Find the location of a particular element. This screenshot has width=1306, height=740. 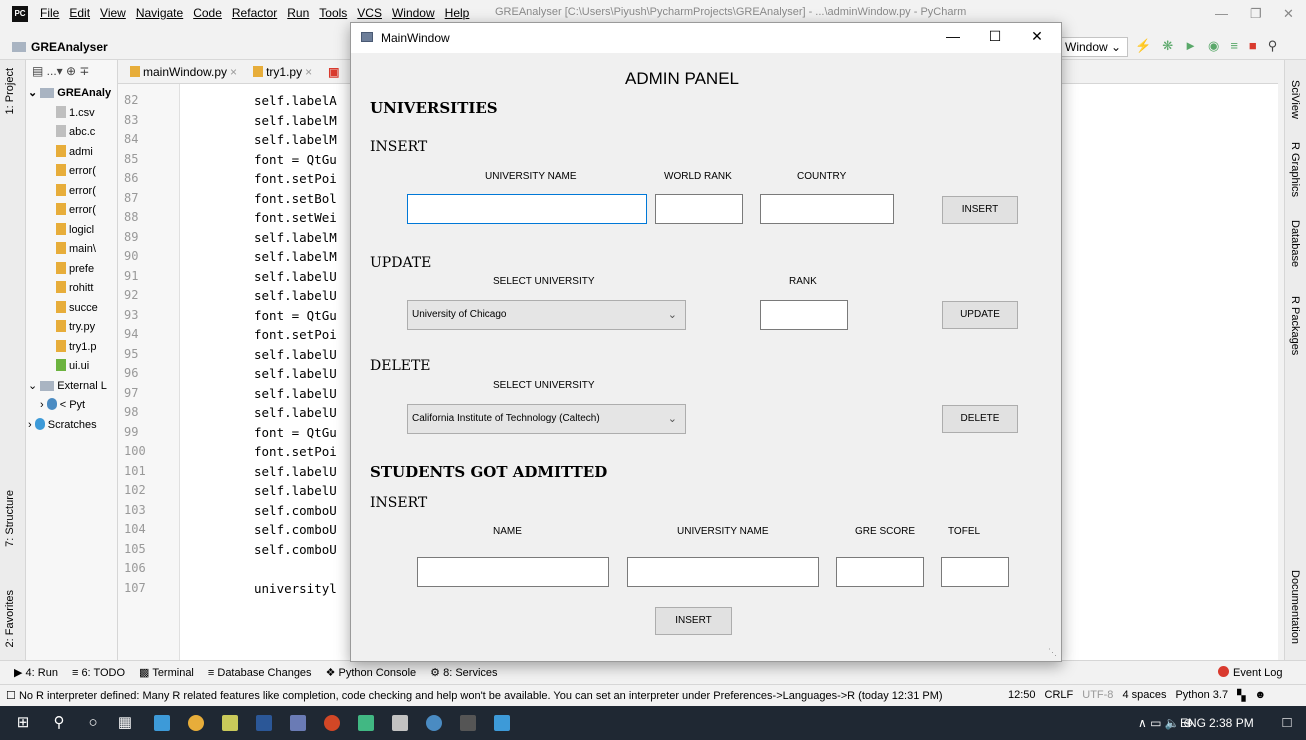

lock-icon: ▚ is located at coordinates (1241, 695).